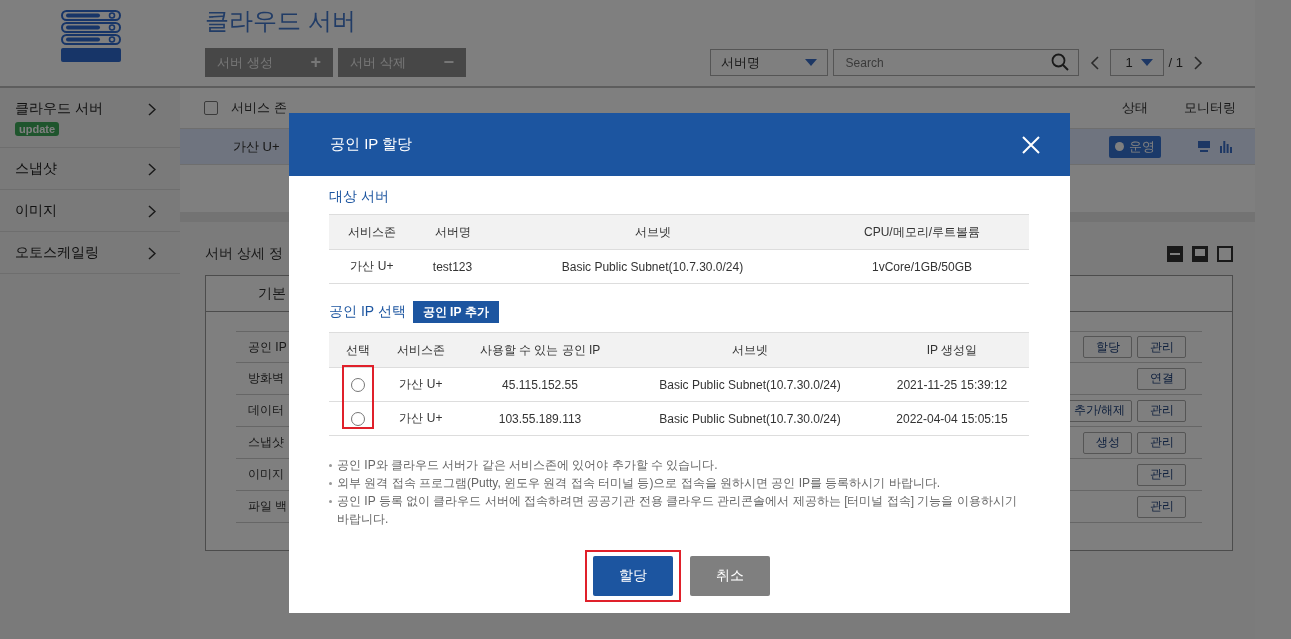 The image size is (1291, 639). Describe the element at coordinates (540, 384) in the screenshot. I see `table-cell: 45.115.152.55` at that location.